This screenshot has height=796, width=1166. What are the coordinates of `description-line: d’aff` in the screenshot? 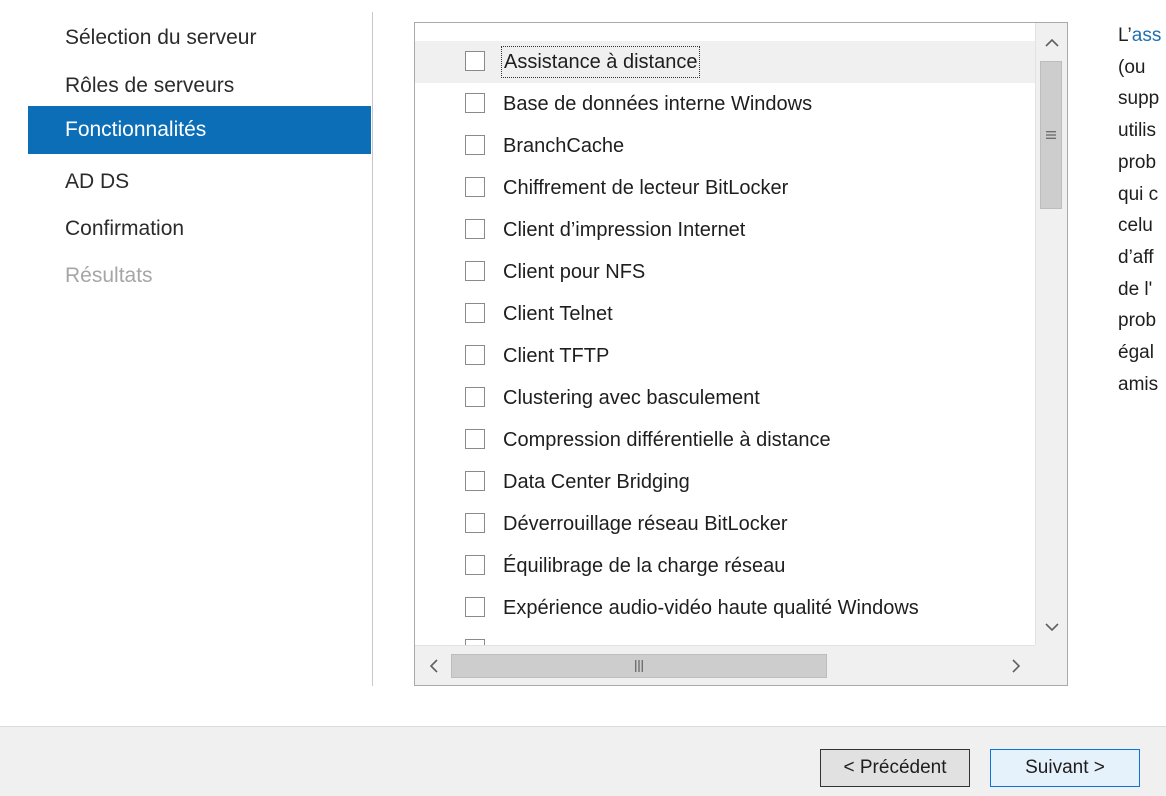 It's located at (1136, 257).